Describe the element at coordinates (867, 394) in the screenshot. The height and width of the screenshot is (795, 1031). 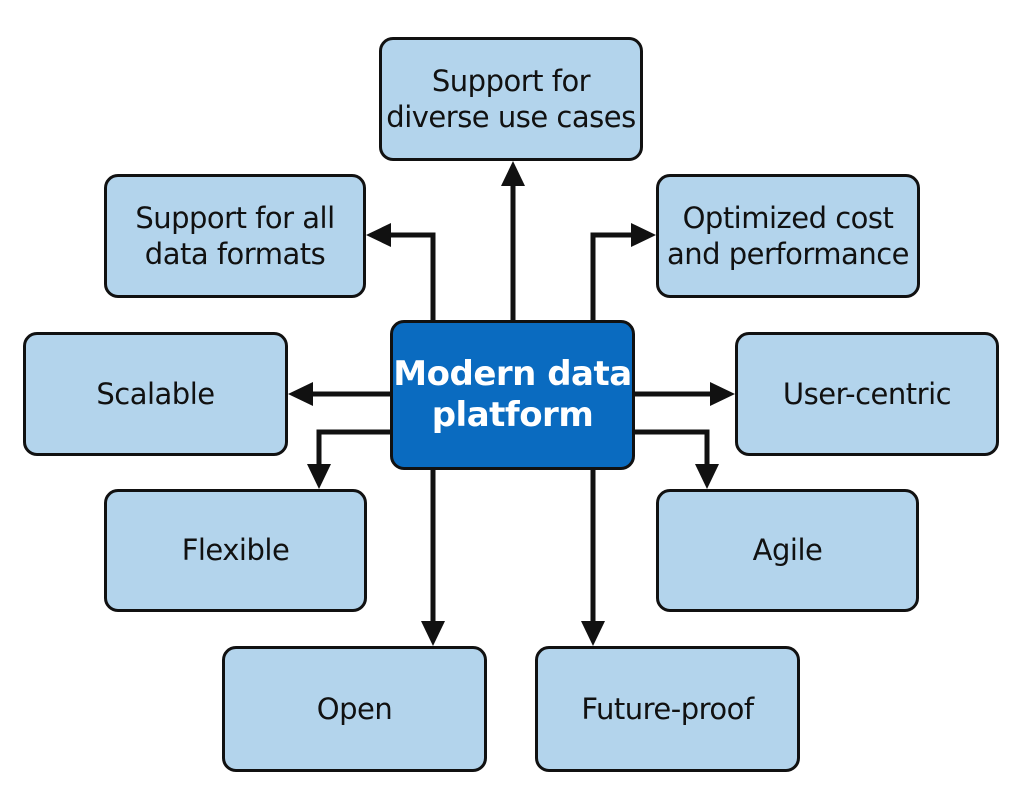
I see `node-user-centric: User-centric` at that location.